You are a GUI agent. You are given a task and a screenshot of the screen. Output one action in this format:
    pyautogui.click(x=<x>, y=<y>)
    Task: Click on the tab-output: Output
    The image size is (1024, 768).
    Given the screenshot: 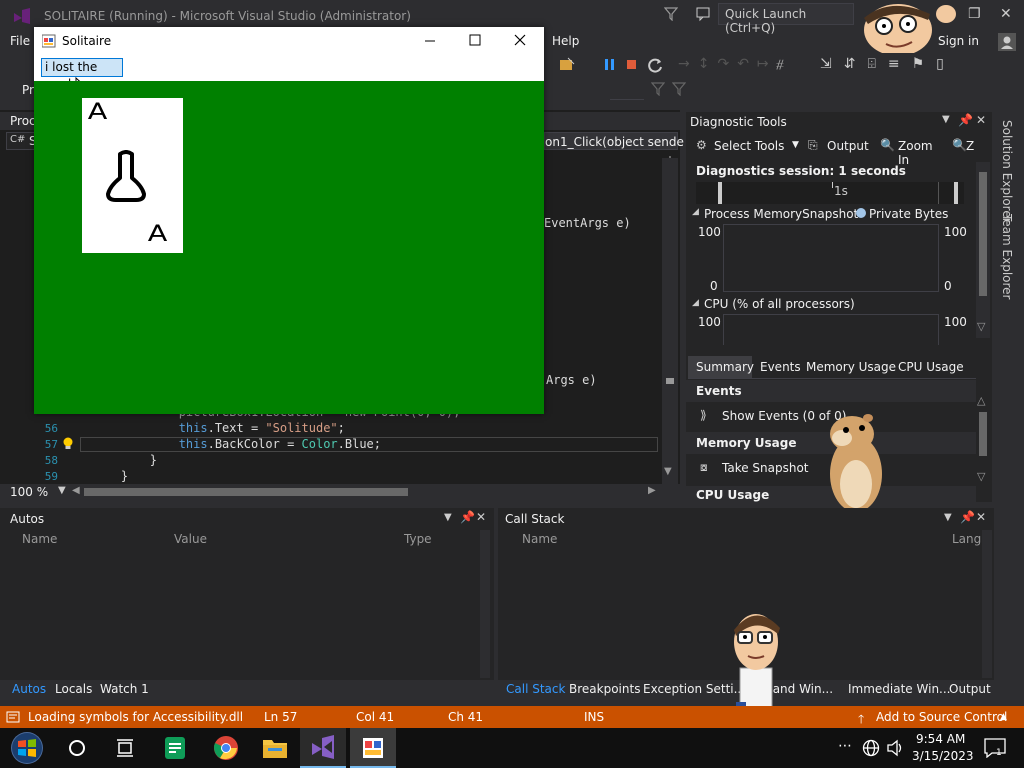 What is the action you would take?
    pyautogui.click(x=970, y=689)
    